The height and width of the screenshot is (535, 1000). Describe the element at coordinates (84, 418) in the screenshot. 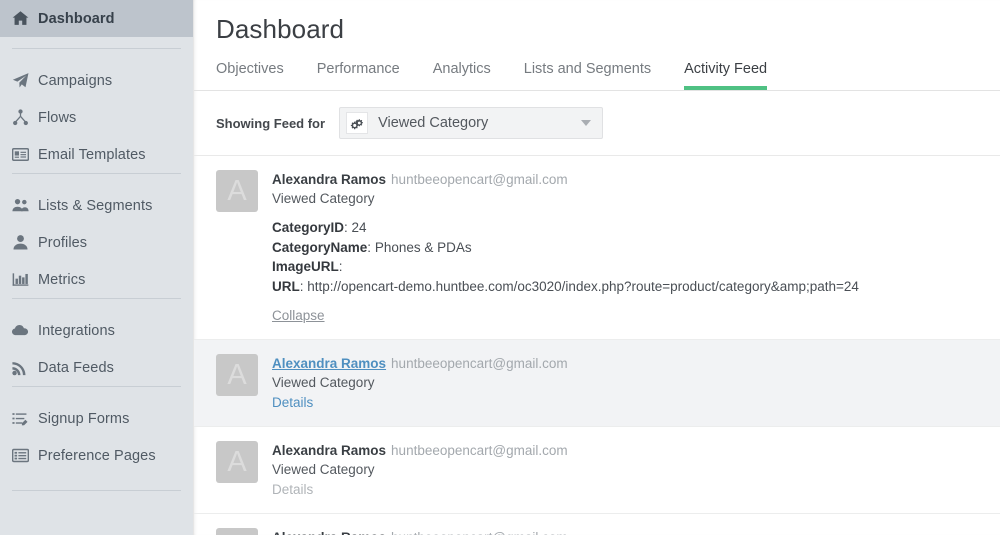

I see `sidebar-item-label: Signup Forms` at that location.